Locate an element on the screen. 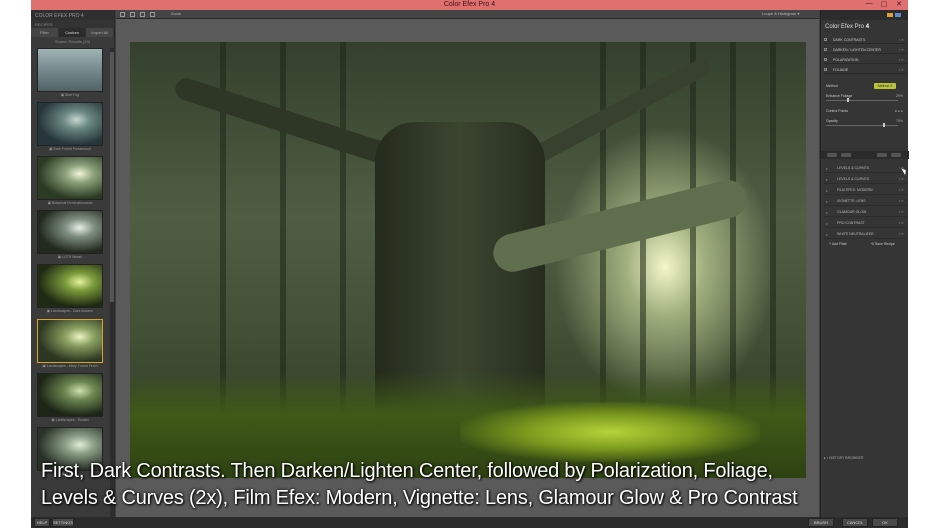 The width and height of the screenshot is (938, 528). active-filter-row: DARK CONTRASTS ▪ ✕ is located at coordinates (865, 40).